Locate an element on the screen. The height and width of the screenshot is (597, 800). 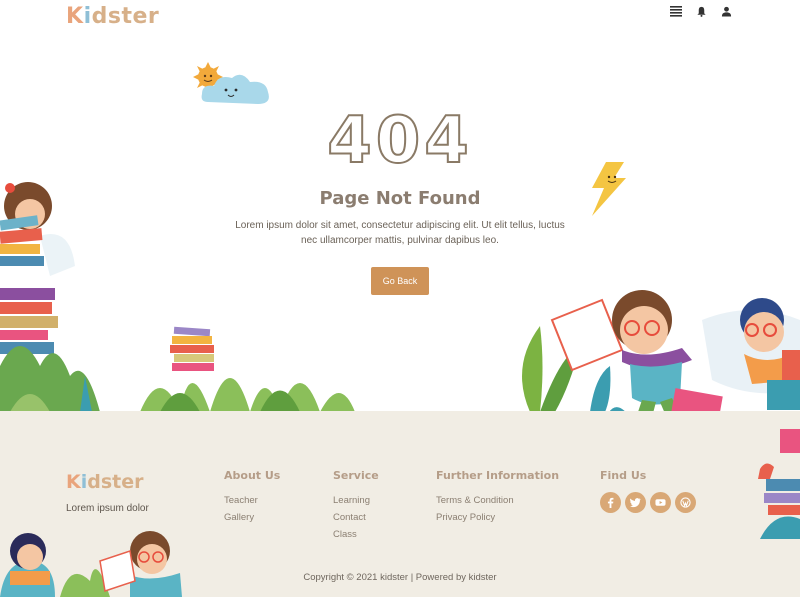
footer-col-service: Service Learning Contact Class is located at coordinates (356, 506).